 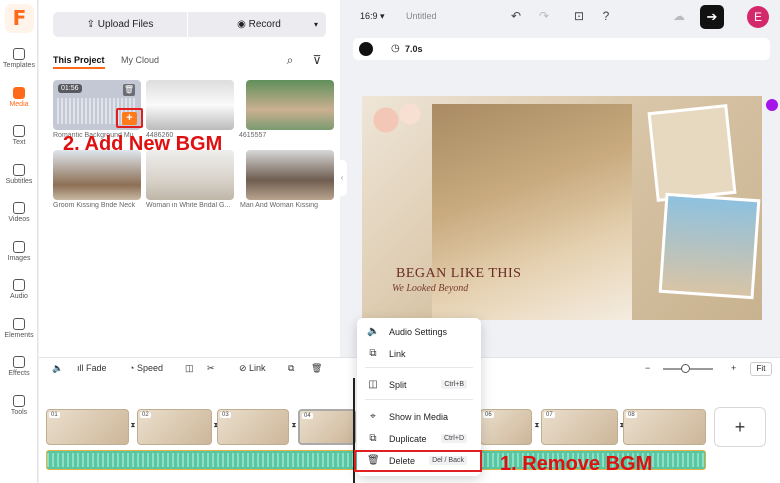 What do you see at coordinates (174, 427) in the screenshot?
I see `video-clip: 02` at bounding box center [174, 427].